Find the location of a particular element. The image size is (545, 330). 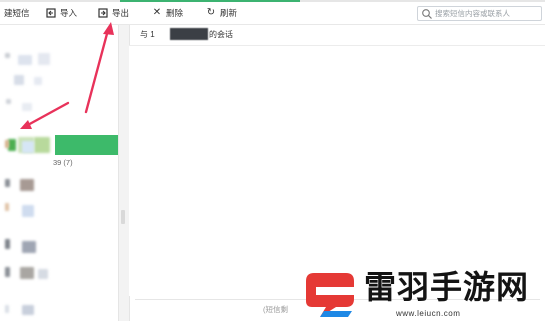

new-sms-label: 建短信 is located at coordinates (17, 13).